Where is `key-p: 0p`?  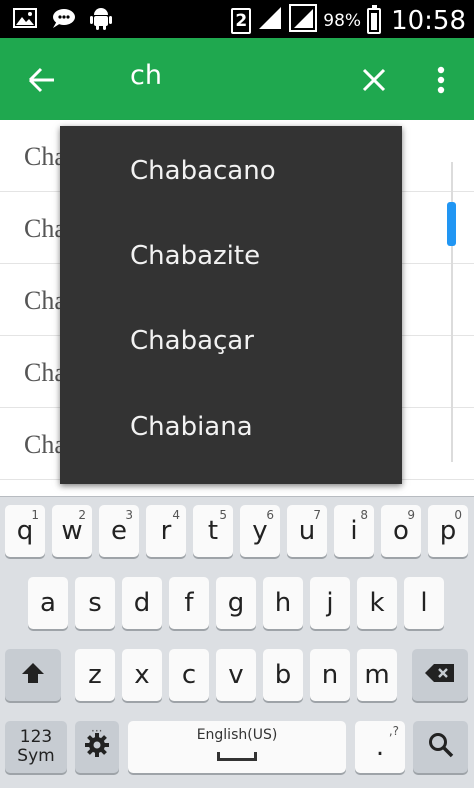 key-p: 0p is located at coordinates (448, 531).